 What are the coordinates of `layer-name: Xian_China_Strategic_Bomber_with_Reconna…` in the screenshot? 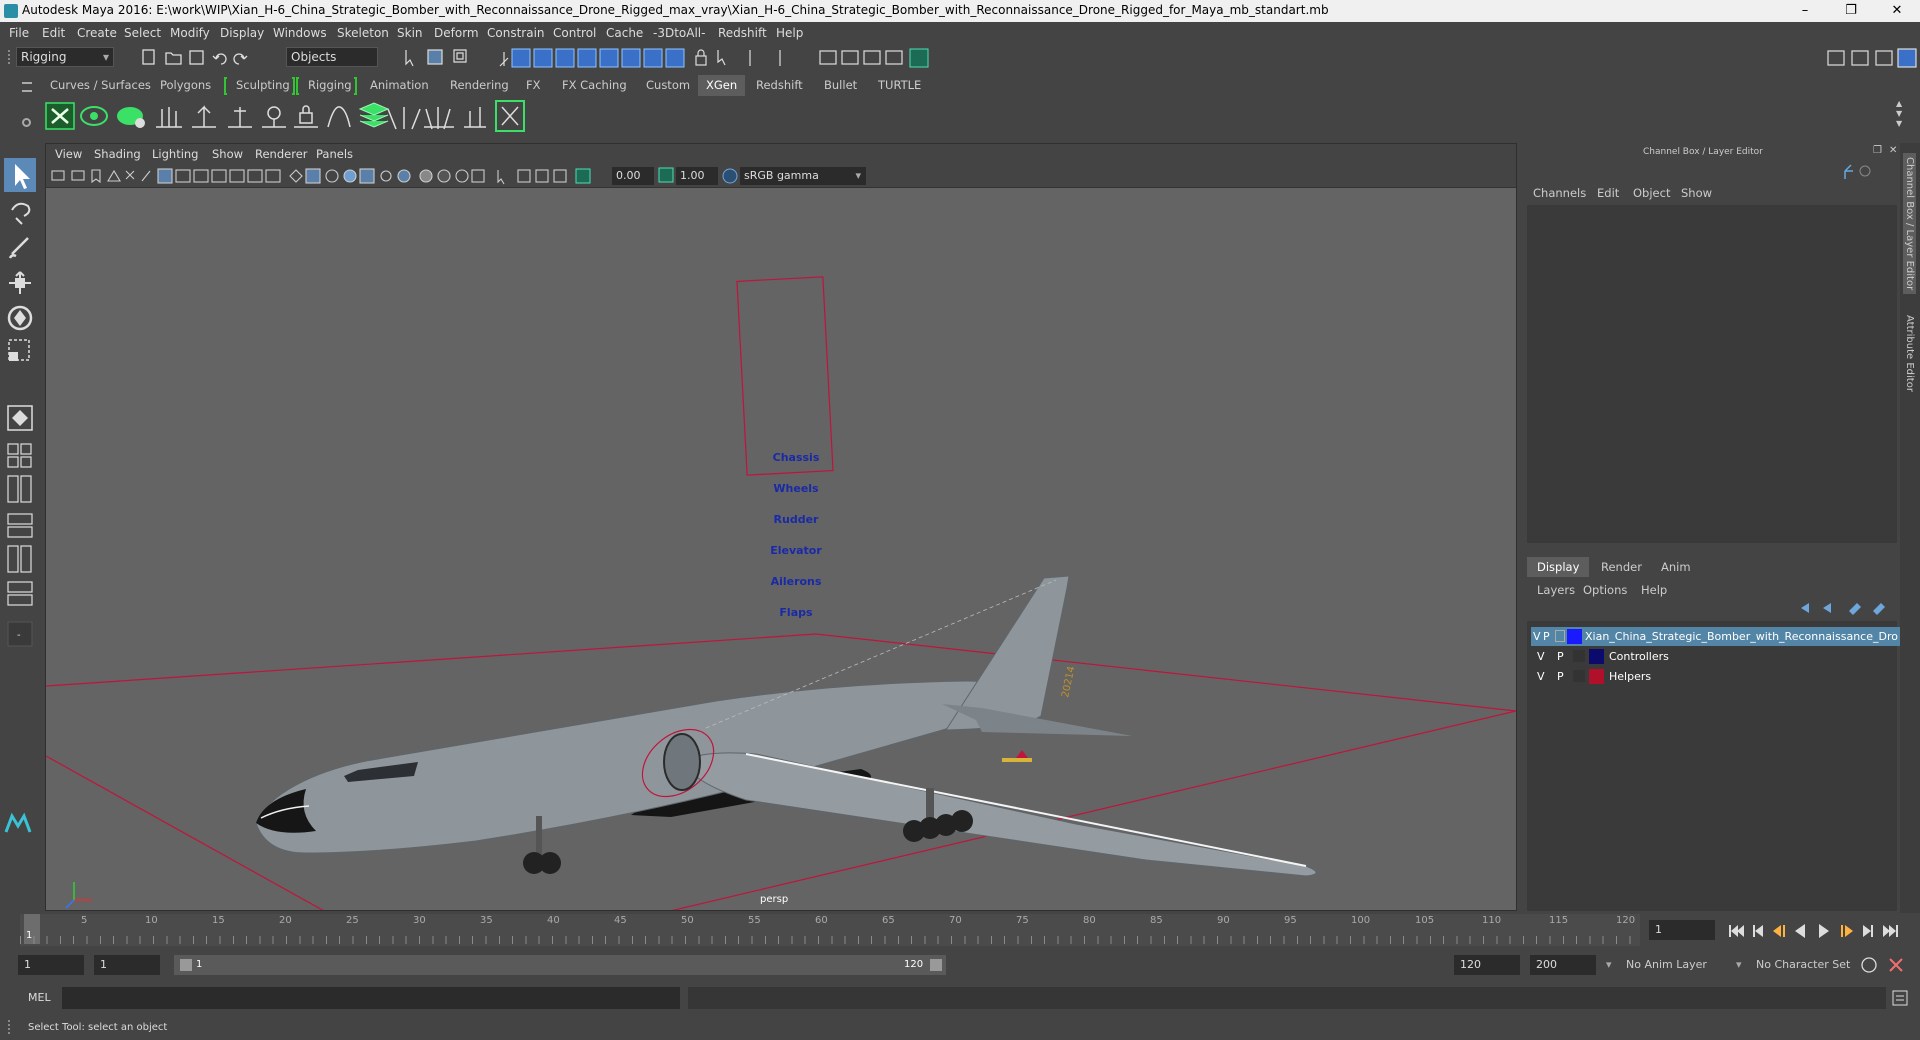 It's located at (1741, 636).